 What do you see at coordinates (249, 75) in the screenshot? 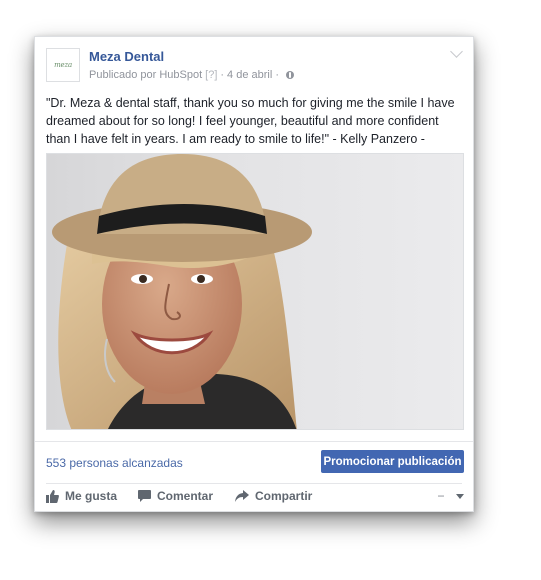
I see `post-date: 4 de abril` at bounding box center [249, 75].